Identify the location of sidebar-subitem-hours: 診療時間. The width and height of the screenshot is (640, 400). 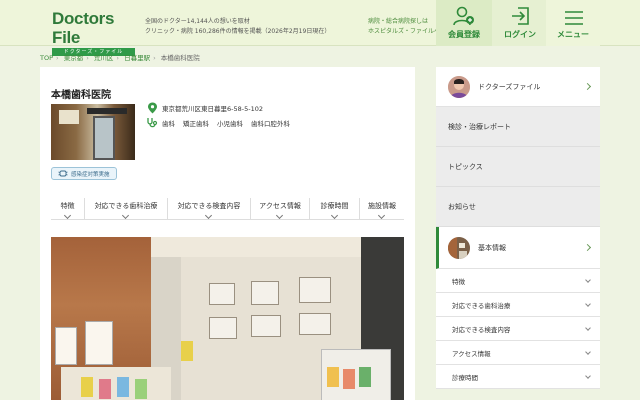
(518, 377).